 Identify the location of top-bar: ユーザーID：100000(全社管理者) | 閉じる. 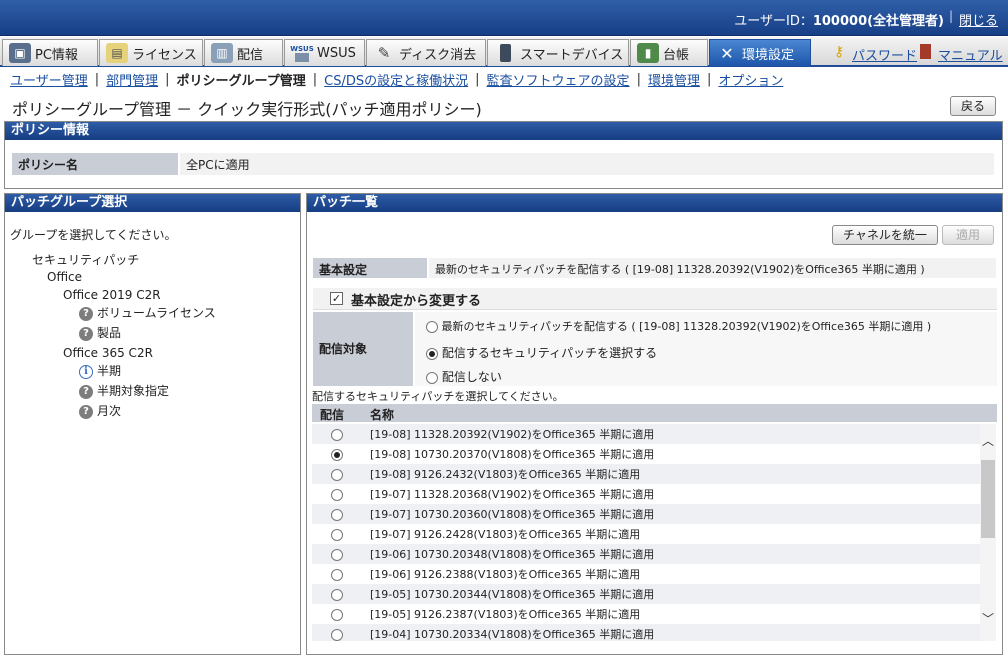
(504, 18).